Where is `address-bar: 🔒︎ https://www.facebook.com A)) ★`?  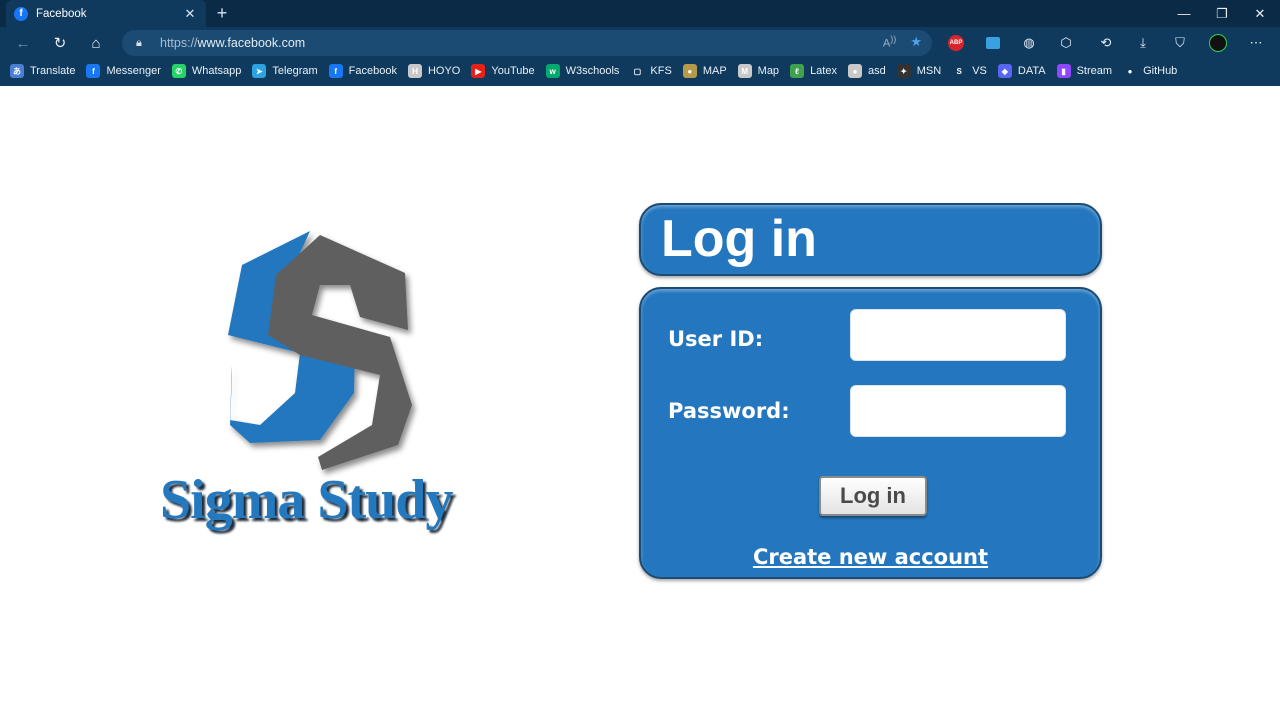
address-bar: 🔒︎ https://www.facebook.com A)) ★ is located at coordinates (527, 43).